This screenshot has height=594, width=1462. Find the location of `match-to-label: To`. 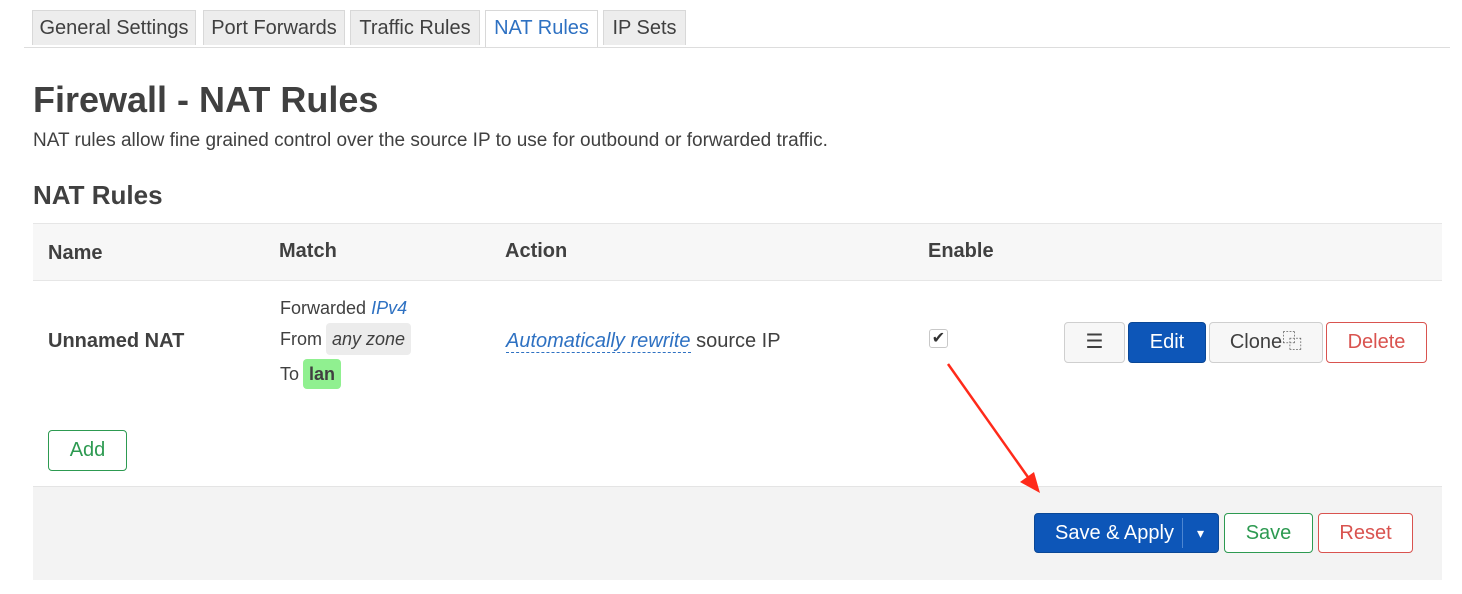

match-to-label: To is located at coordinates (290, 374).